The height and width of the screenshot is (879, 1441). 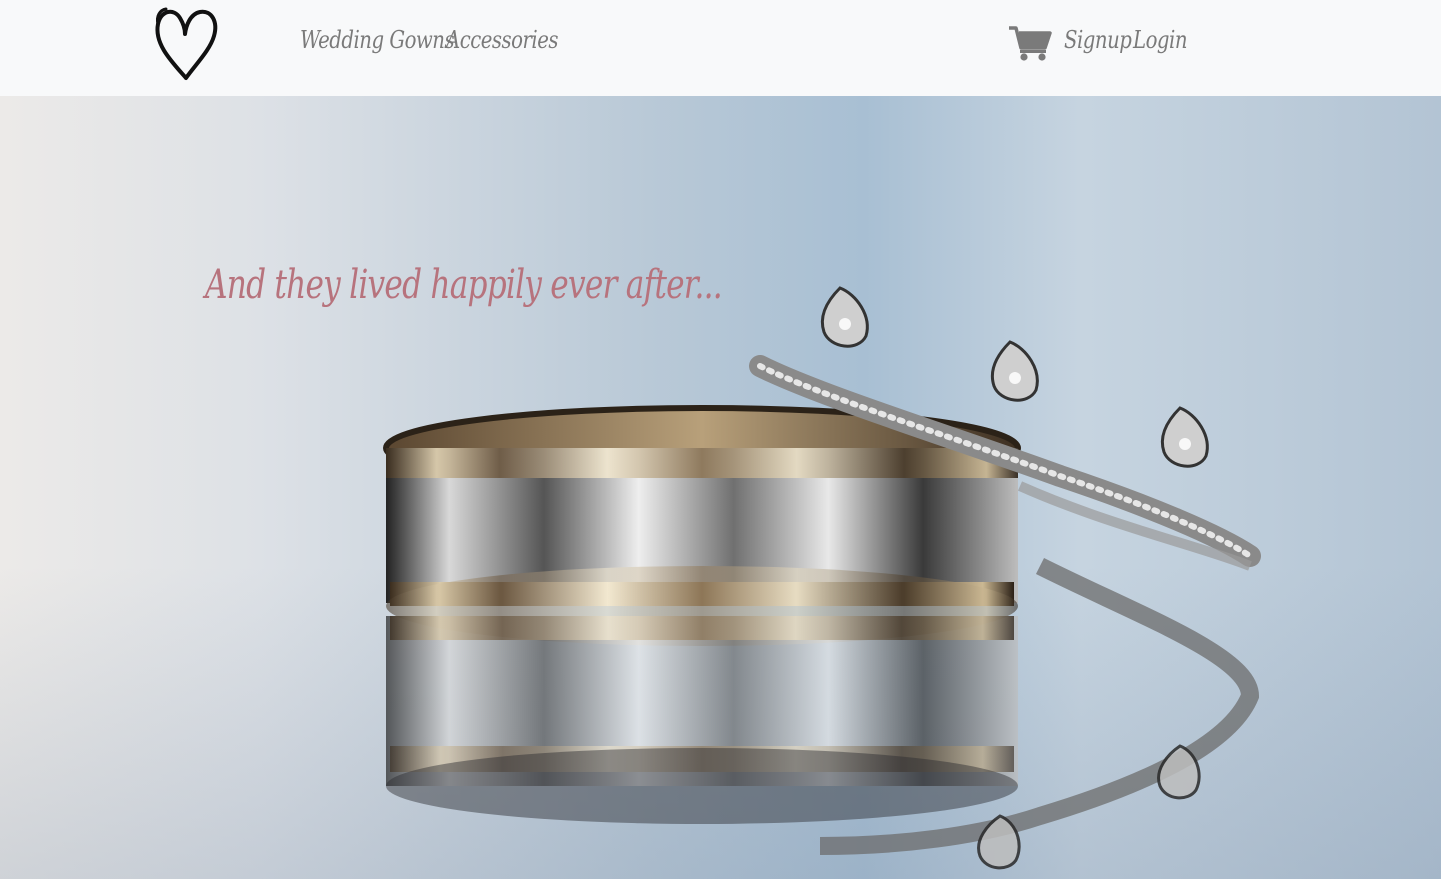 I want to click on shopping-cart-icon, so click(x=1030, y=43).